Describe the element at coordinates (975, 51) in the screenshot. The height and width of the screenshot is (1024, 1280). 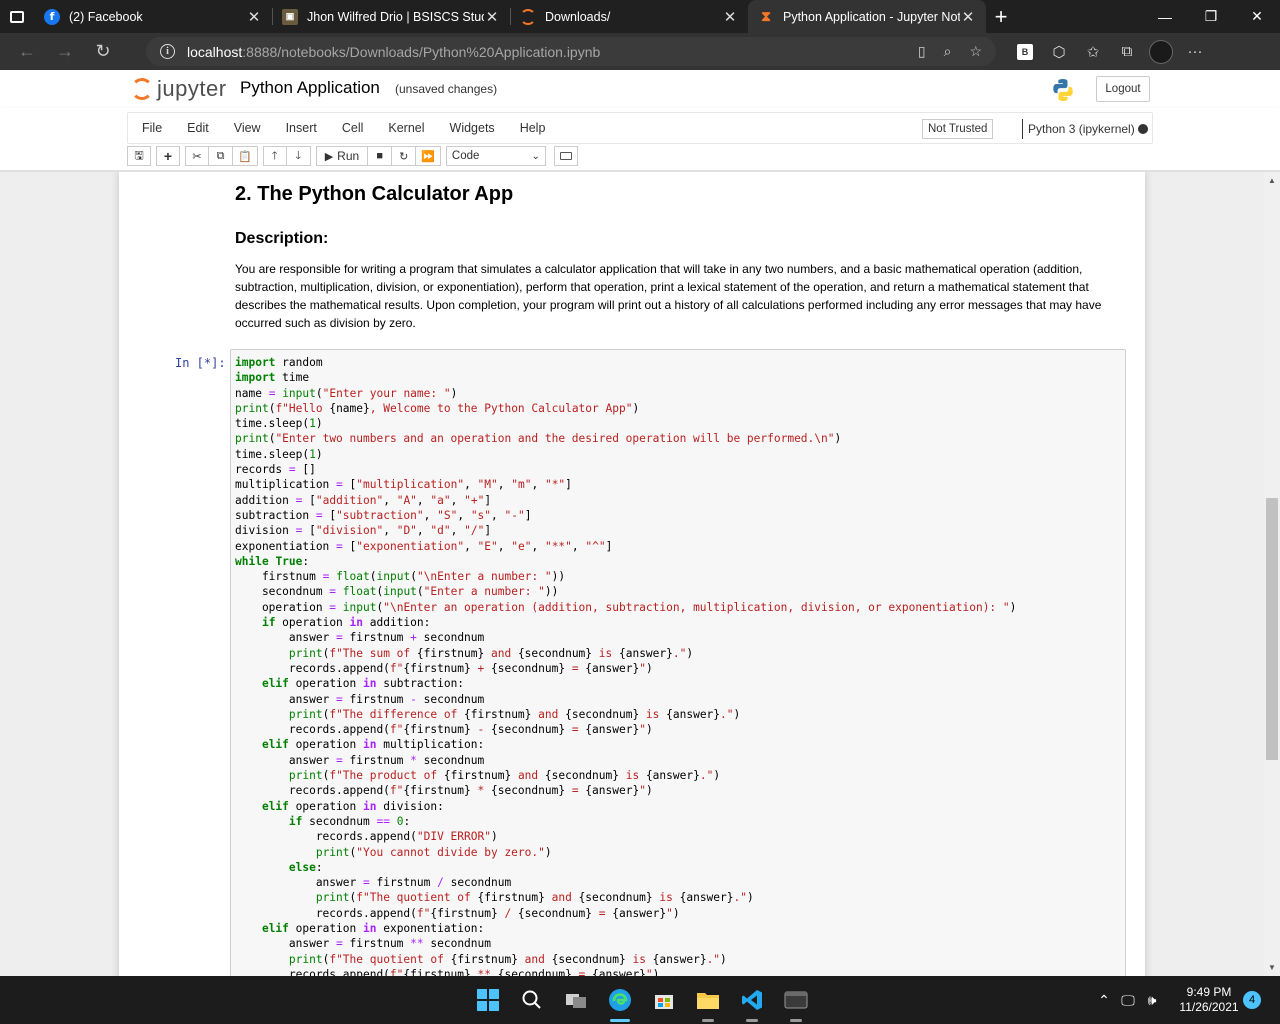
I see `favorite-add-icon: ☆` at that location.